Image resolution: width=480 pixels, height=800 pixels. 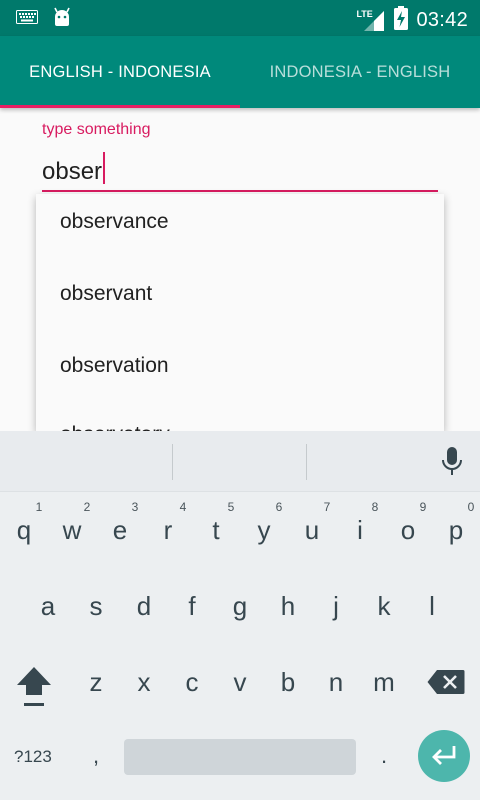 What do you see at coordinates (360, 530) in the screenshot?
I see `key-i: i` at bounding box center [360, 530].